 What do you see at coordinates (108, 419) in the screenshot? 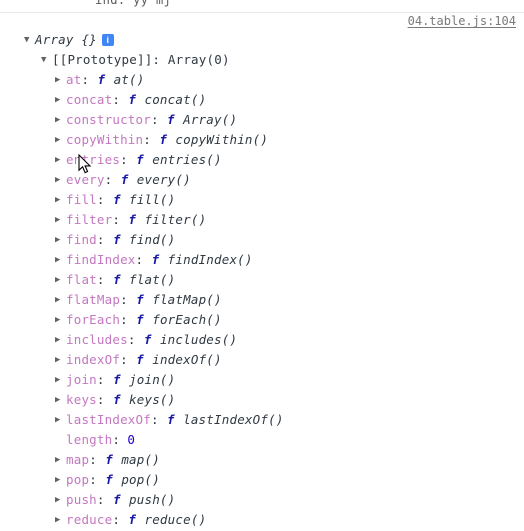
I see `property-name: lastIndexOf` at bounding box center [108, 419].